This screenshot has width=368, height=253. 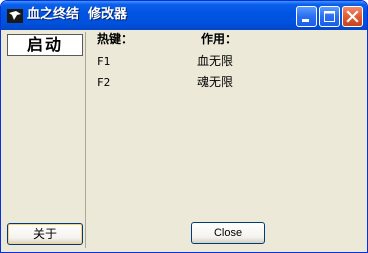 I want to click on close-button: Close, so click(x=228, y=233).